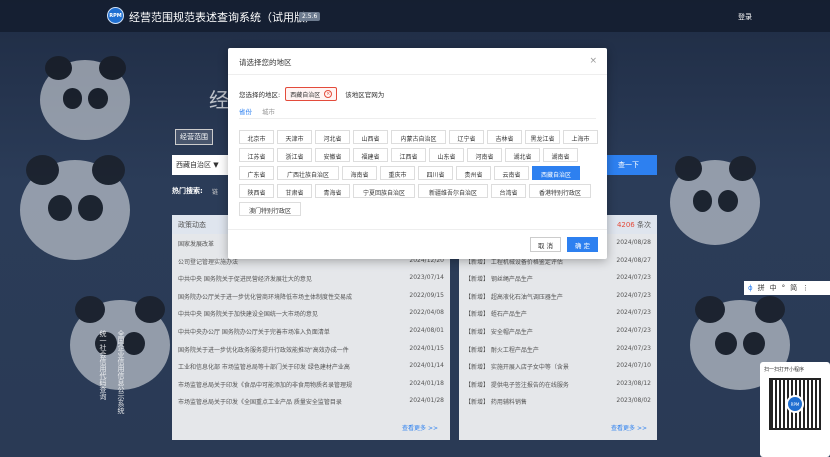 Image resolution: width=830 pixels, height=457 pixels. What do you see at coordinates (823, 368) in the screenshot?
I see `qr-close-icon: ×` at bounding box center [823, 368].